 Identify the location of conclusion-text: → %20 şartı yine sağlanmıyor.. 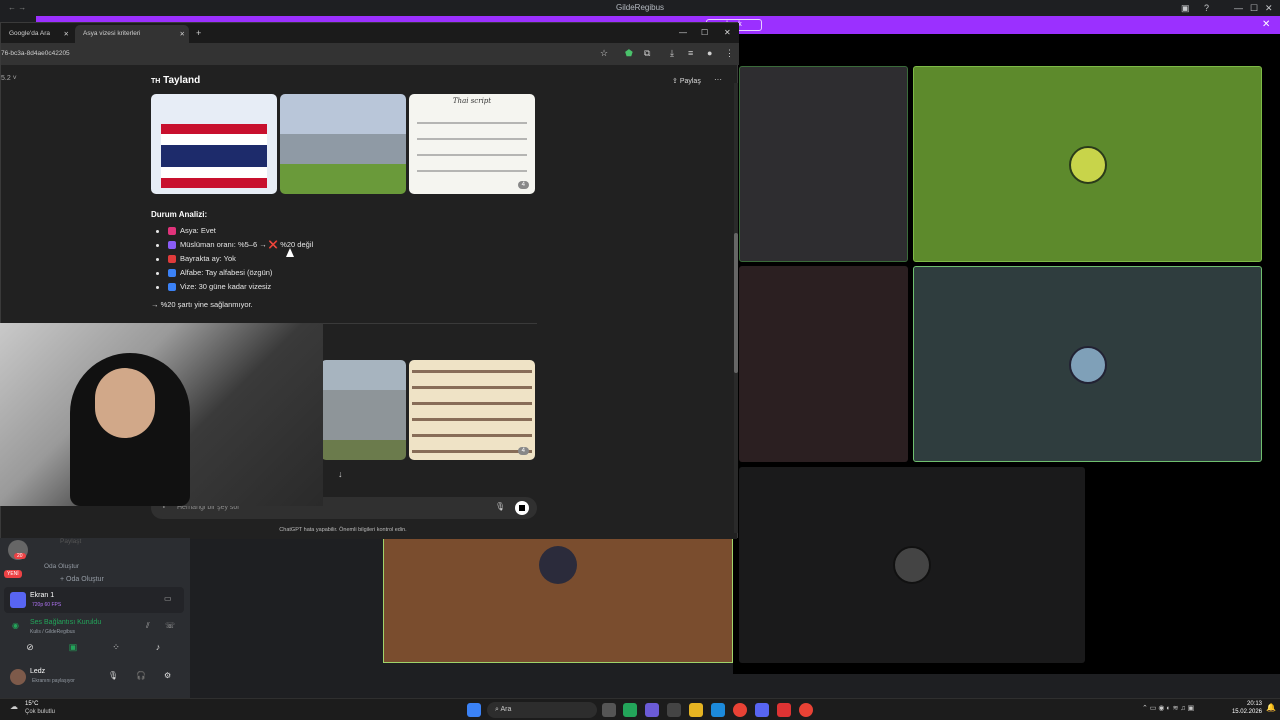
(202, 304).